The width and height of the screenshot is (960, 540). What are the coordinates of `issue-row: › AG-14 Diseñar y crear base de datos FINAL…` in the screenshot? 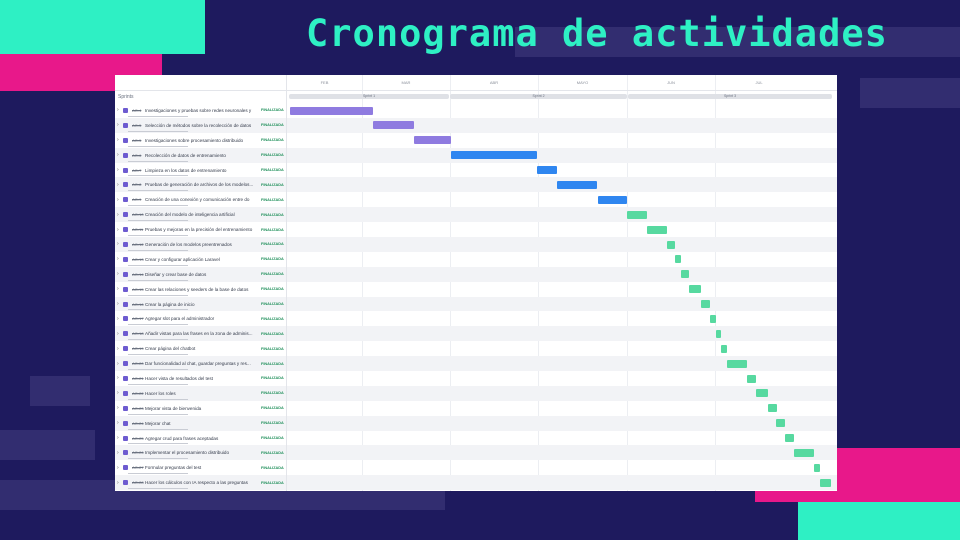 It's located at (200, 274).